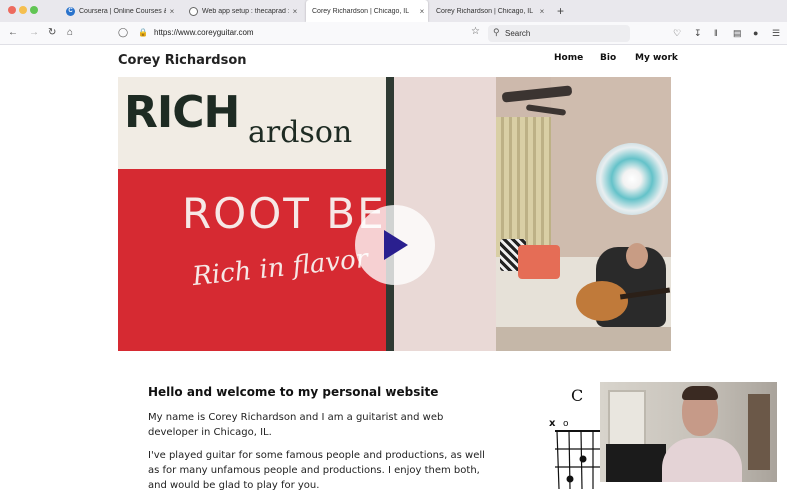 The image size is (787, 490). What do you see at coordinates (12, 10) in the screenshot?
I see `close-window-button` at bounding box center [12, 10].